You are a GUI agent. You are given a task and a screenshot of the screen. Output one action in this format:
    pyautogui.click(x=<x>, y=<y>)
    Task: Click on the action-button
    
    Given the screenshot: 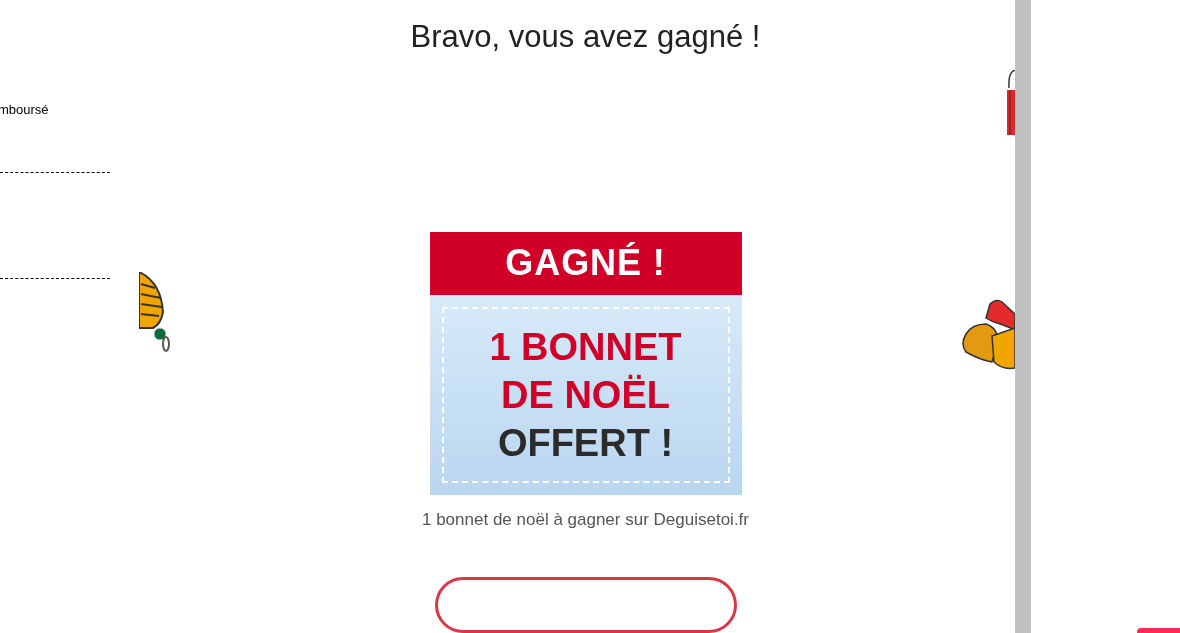 What is the action you would take?
    pyautogui.click(x=585, y=605)
    